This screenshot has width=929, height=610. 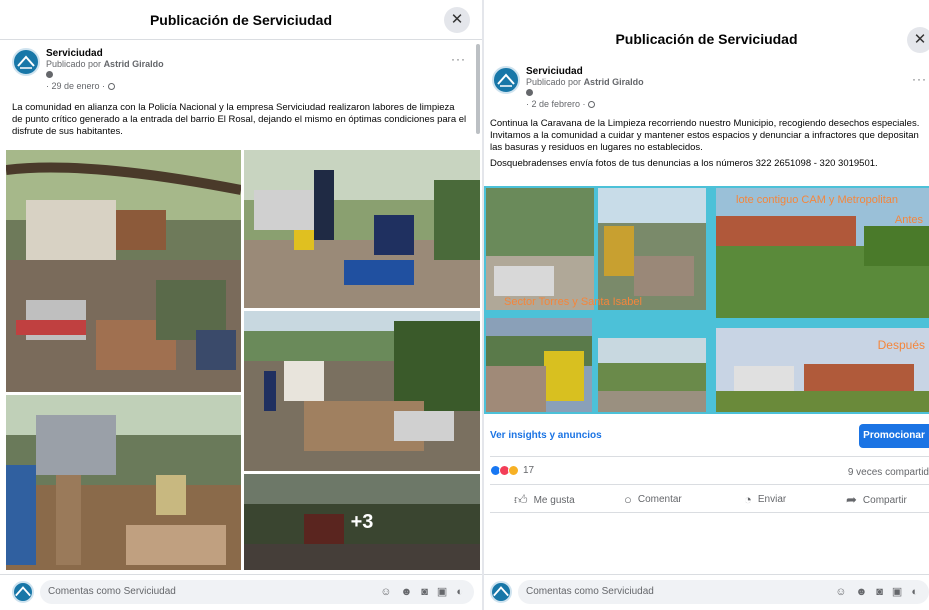 What do you see at coordinates (573, 302) in the screenshot?
I see `image-caption-left: Sector Torres y Santa Isabel` at bounding box center [573, 302].